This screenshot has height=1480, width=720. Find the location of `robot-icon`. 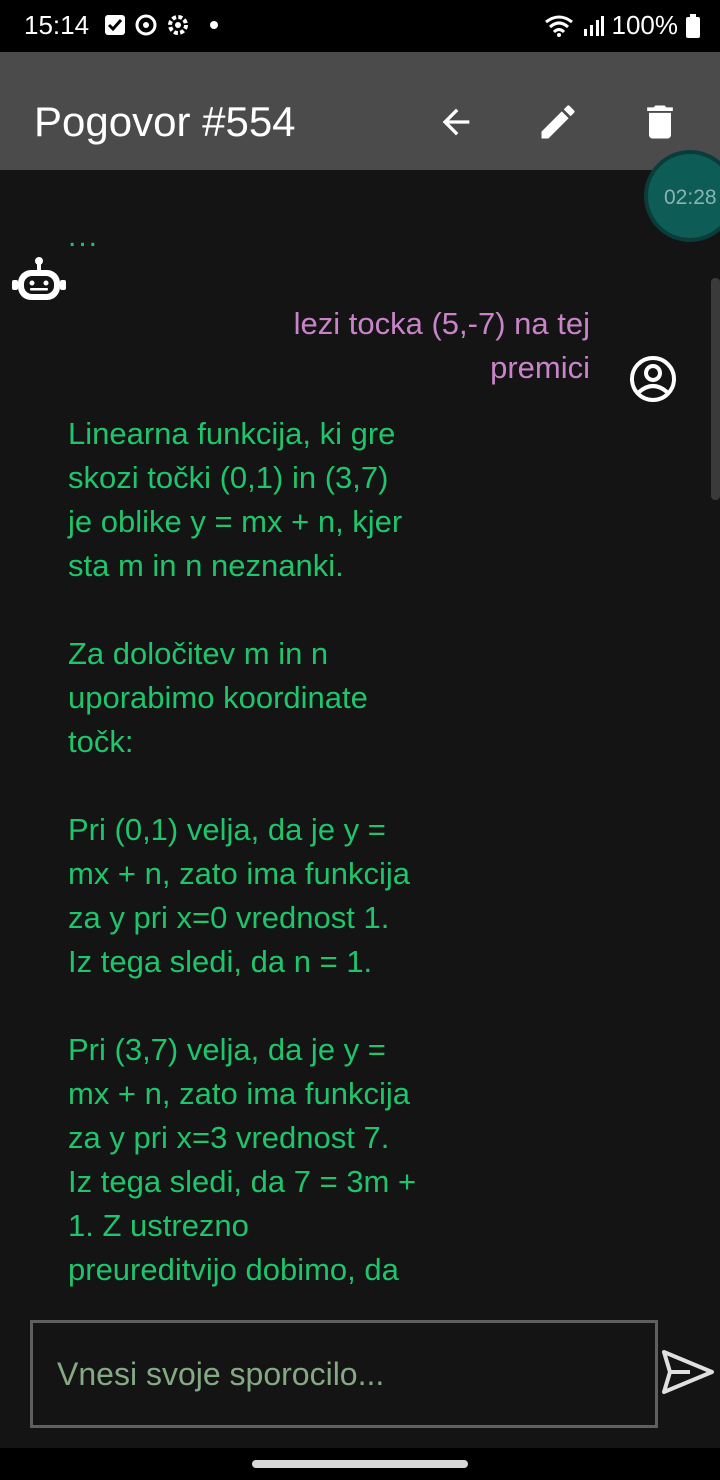

robot-icon is located at coordinates (39, 278).